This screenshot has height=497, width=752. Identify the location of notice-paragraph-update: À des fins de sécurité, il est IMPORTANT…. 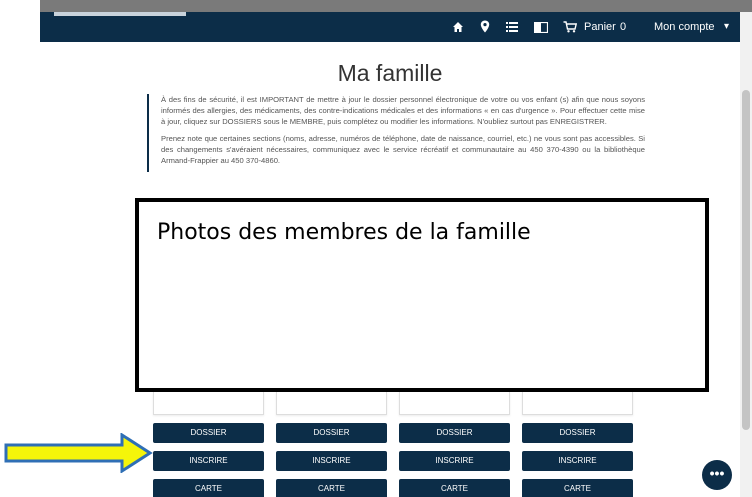
(403, 110).